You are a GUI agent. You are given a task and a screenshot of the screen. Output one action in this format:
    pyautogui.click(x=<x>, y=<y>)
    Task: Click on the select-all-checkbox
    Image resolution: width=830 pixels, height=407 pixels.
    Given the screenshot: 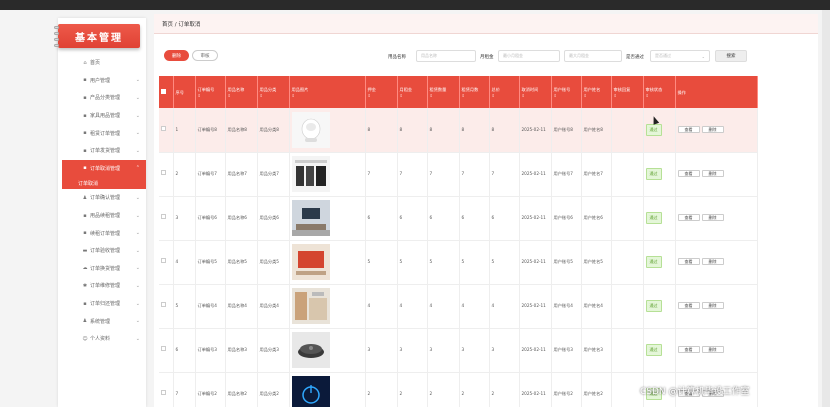 What is the action you would take?
    pyautogui.click(x=163, y=91)
    